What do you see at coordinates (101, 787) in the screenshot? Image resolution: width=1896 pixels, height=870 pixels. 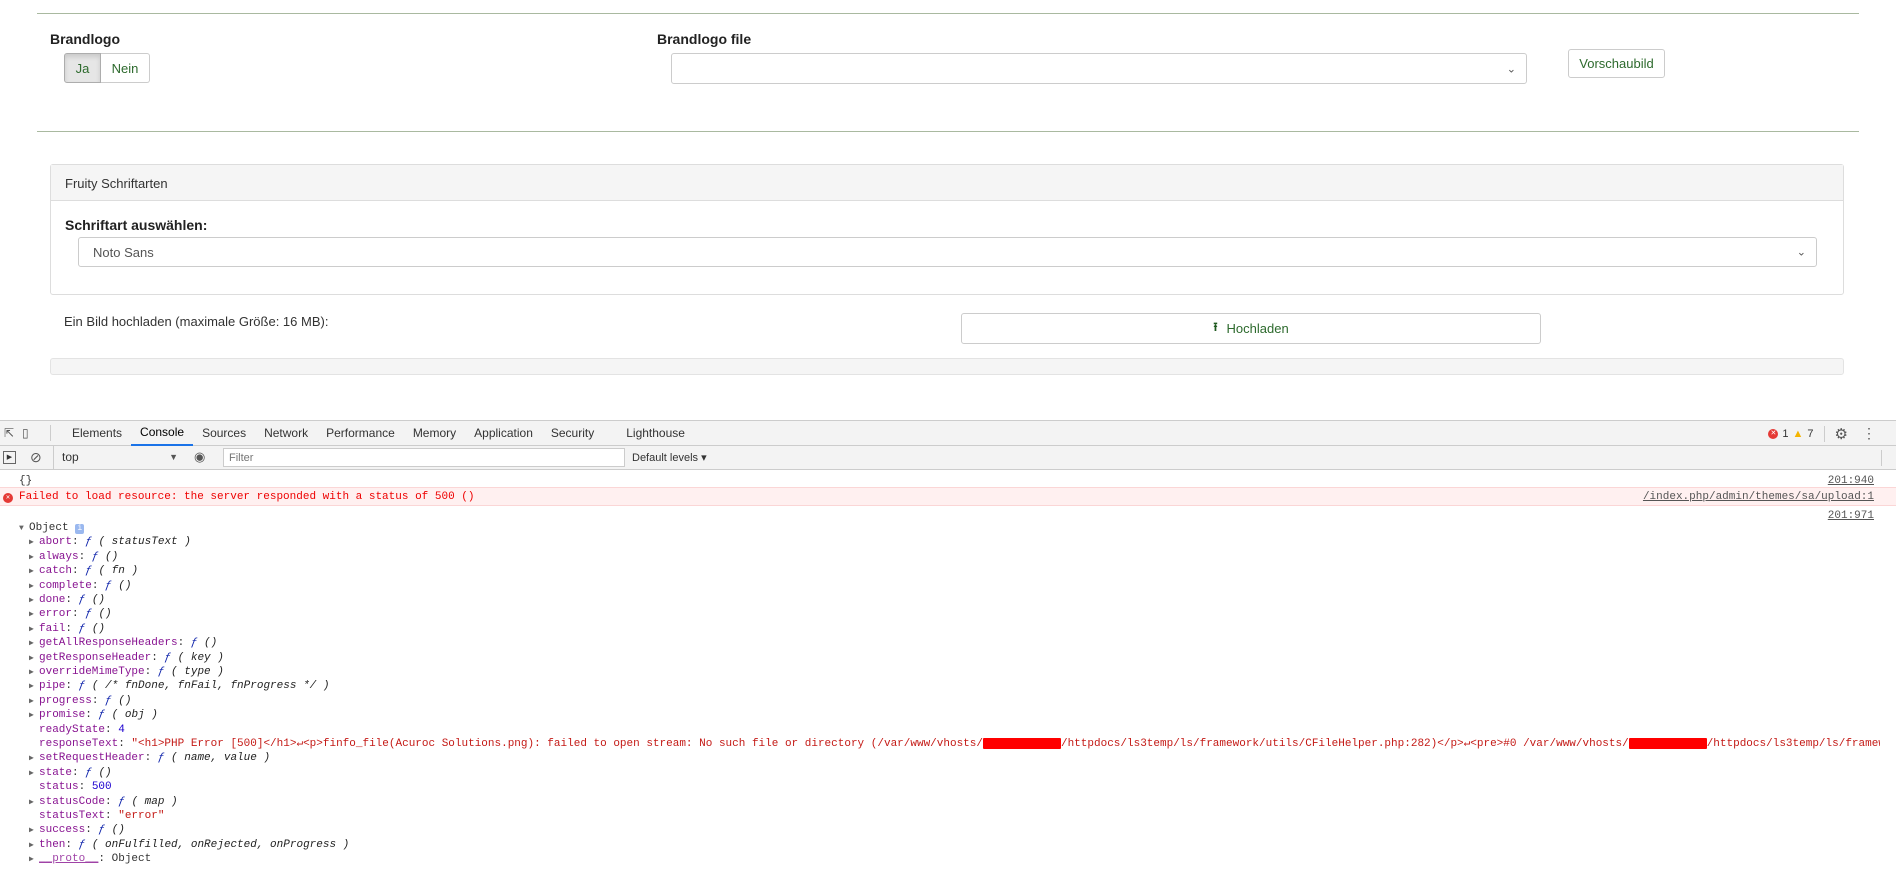 I see `prop-value: 500` at bounding box center [101, 787].